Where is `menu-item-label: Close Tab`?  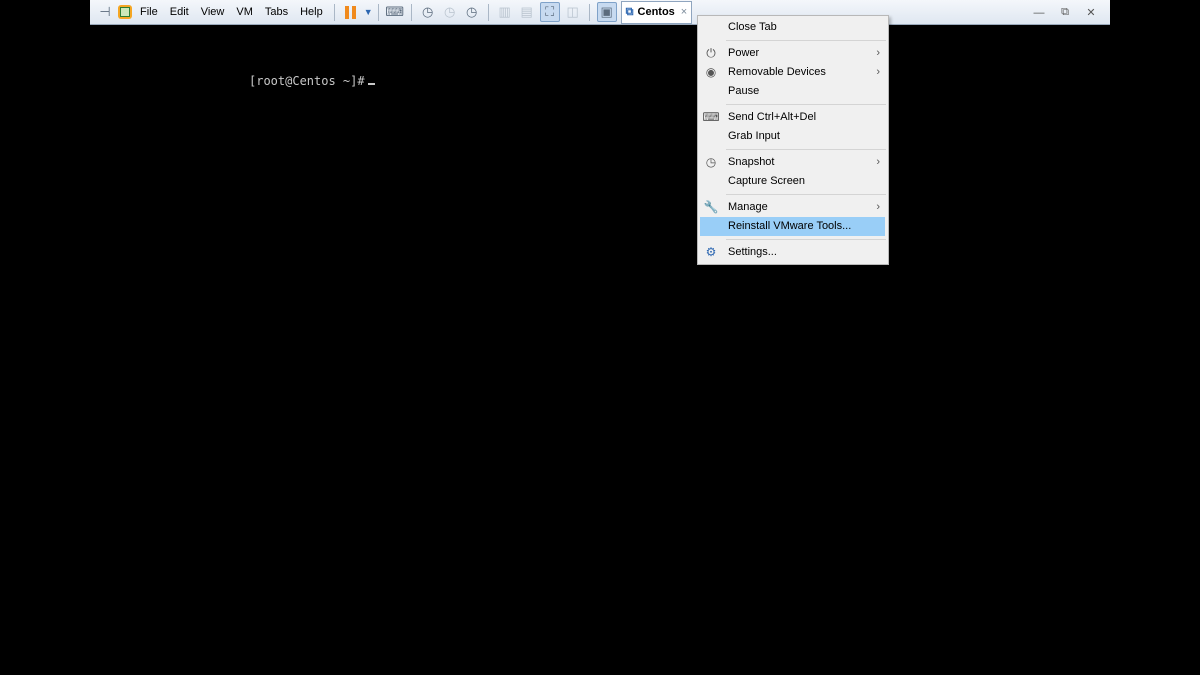 menu-item-label: Close Tab is located at coordinates (752, 27).